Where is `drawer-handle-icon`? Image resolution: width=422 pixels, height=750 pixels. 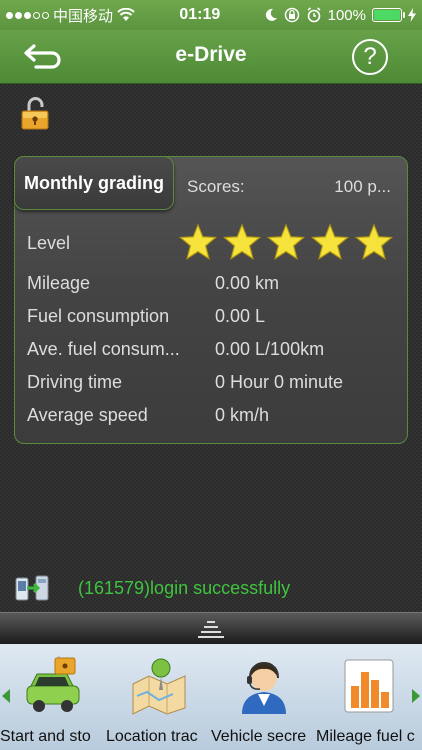
drawer-handle-icon is located at coordinates (211, 629).